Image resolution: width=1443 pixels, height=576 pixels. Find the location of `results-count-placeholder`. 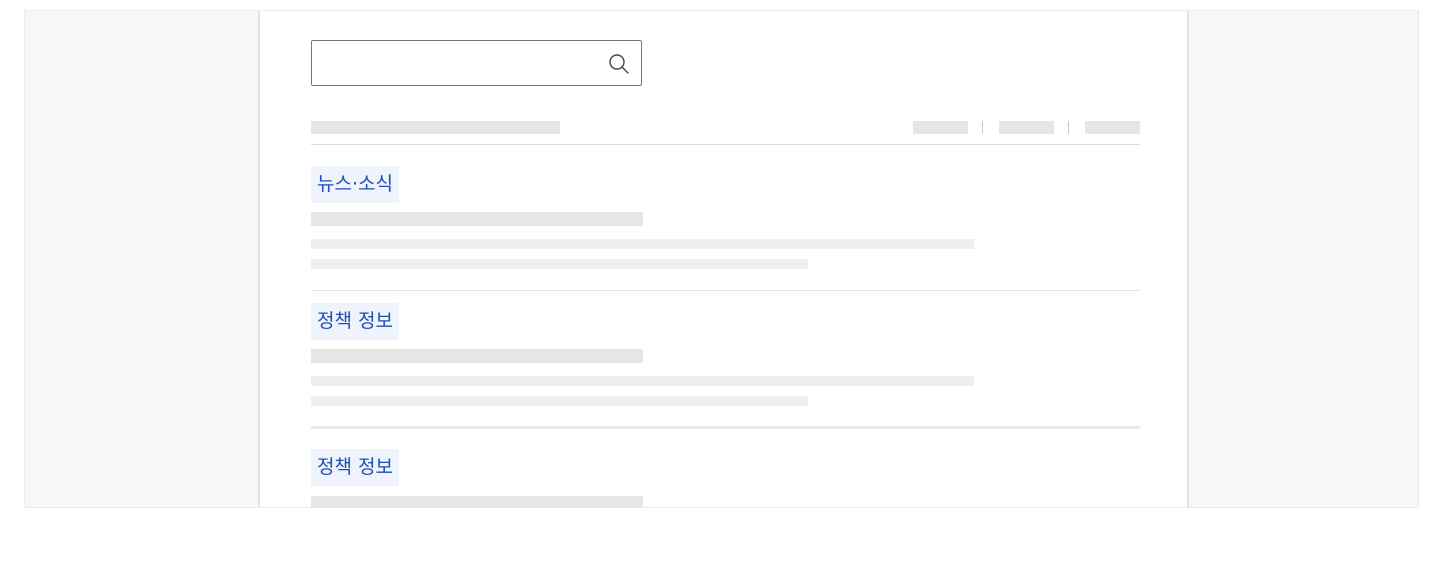

results-count-placeholder is located at coordinates (435, 127).